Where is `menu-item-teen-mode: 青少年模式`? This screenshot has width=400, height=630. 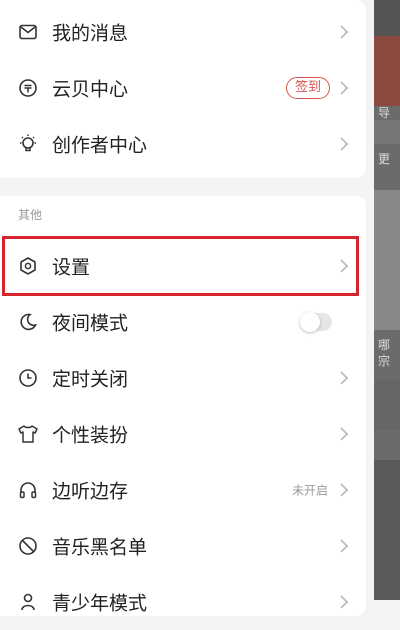 menu-item-teen-mode: 青少年模式 is located at coordinates (183, 602).